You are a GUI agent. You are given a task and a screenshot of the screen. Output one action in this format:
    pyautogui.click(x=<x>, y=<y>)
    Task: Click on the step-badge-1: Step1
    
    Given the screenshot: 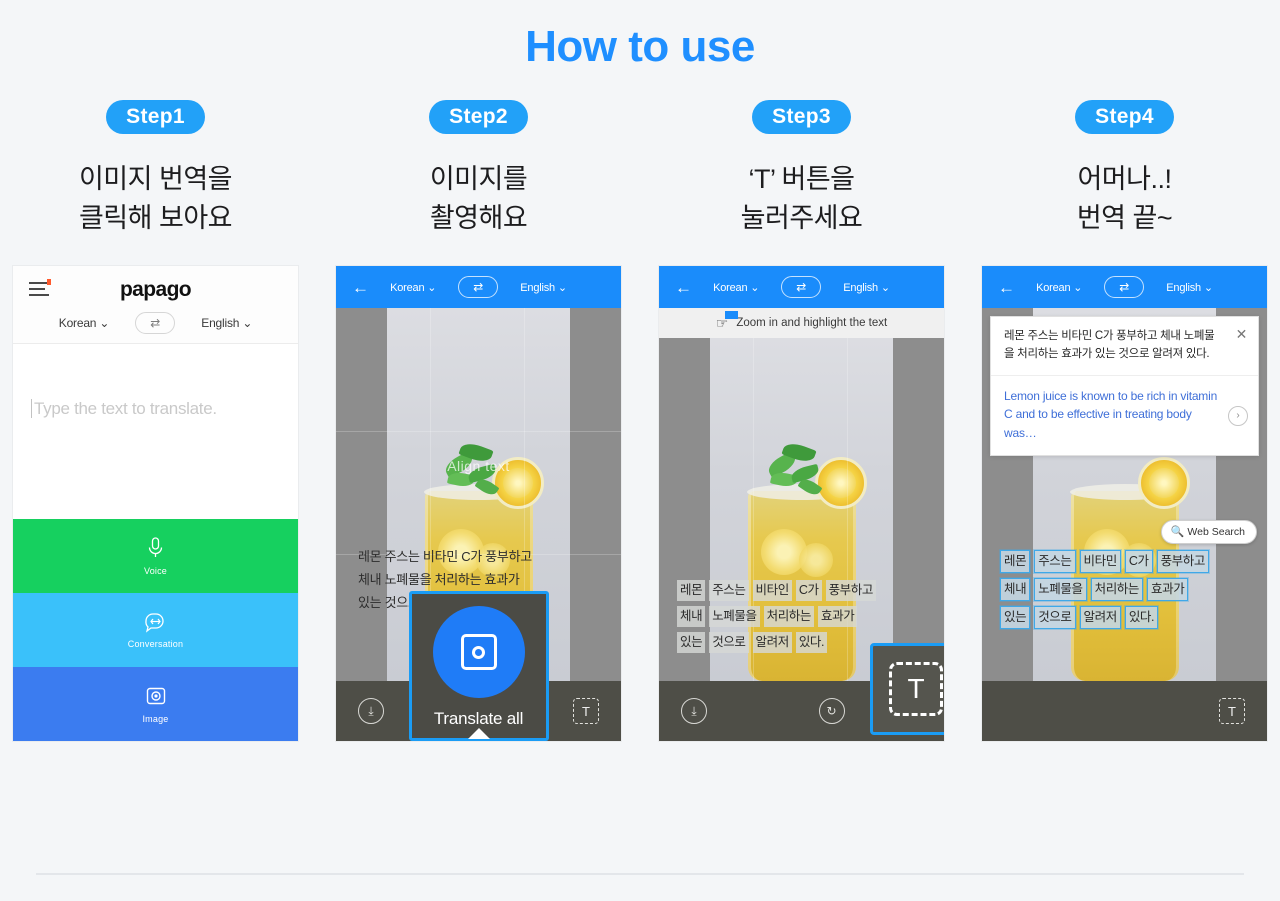 What is the action you would take?
    pyautogui.click(x=155, y=117)
    